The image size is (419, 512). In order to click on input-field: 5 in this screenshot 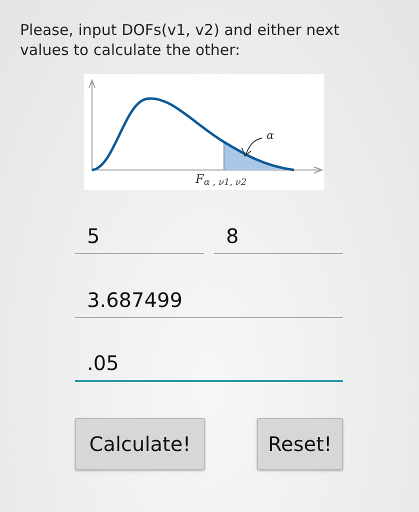, I will do `click(139, 236)`.